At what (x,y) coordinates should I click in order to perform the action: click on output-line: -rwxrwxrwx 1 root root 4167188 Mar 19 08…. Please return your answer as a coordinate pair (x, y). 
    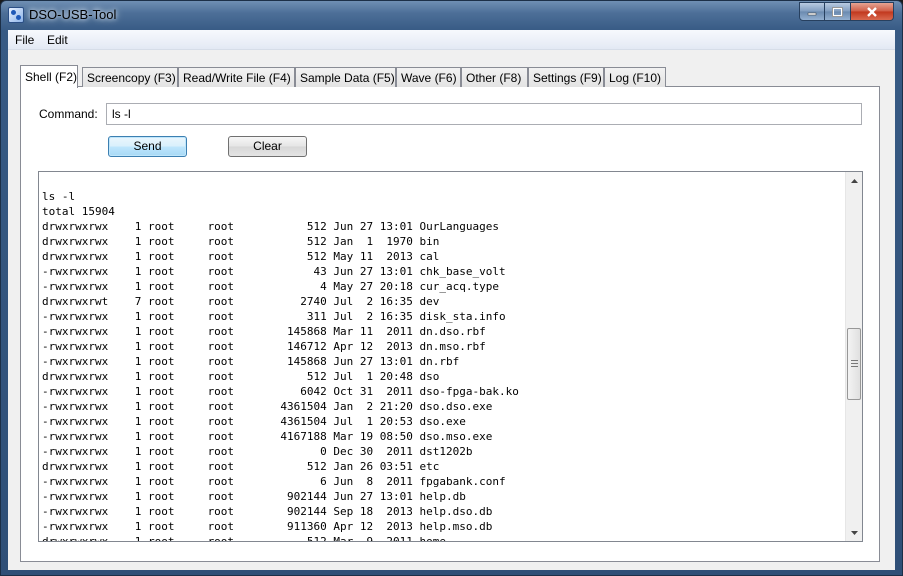
    Looking at the image, I should click on (267, 436).